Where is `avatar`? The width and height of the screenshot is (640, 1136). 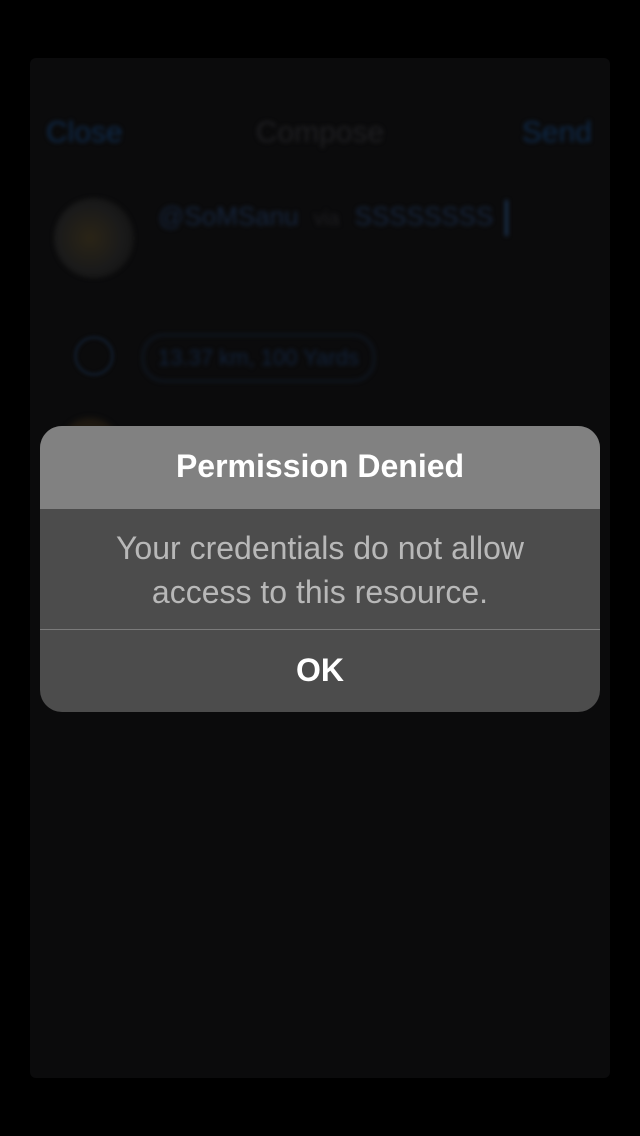 avatar is located at coordinates (94, 238).